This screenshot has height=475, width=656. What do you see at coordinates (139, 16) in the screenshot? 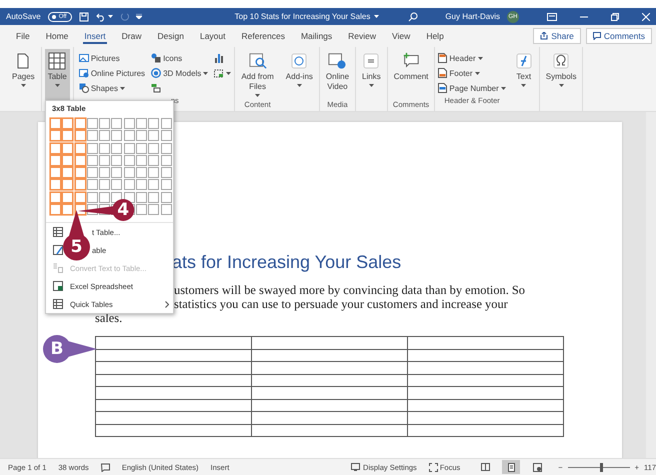
I see `customize-caret-icon` at bounding box center [139, 16].